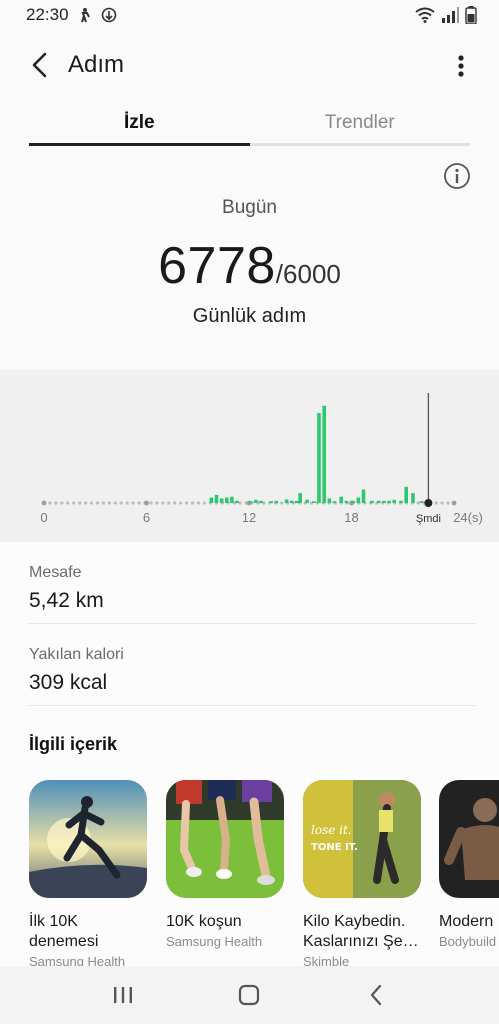 This screenshot has height=1024, width=499. What do you see at coordinates (351, 517) in the screenshot?
I see `x-tick-label: 18` at bounding box center [351, 517].